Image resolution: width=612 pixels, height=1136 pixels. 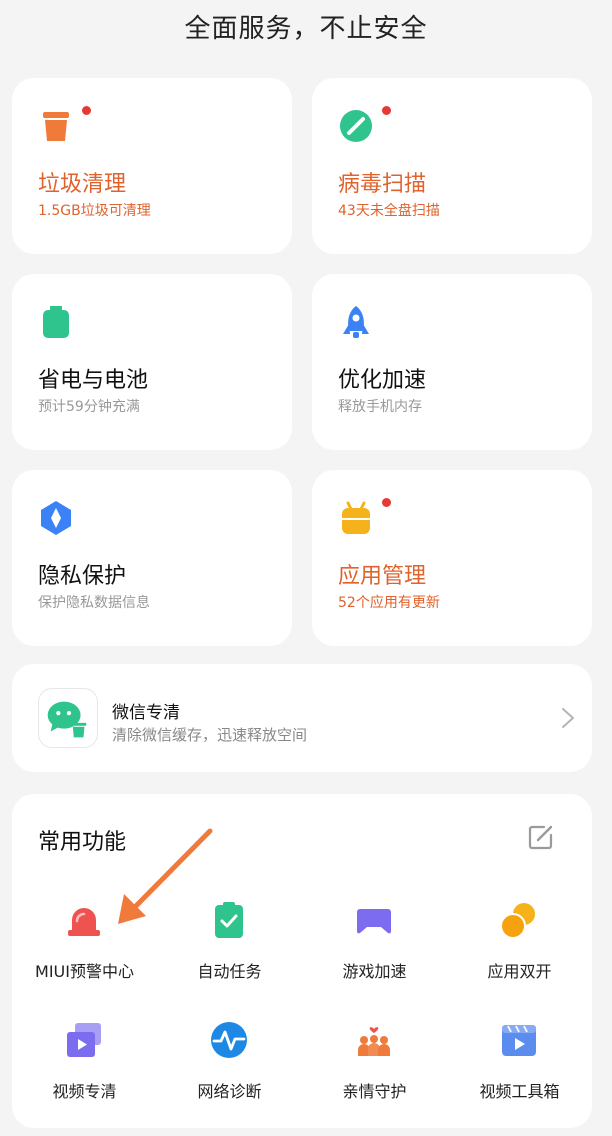 I want to click on tile-family-guard: 亲情守护, so click(x=374, y=1075).